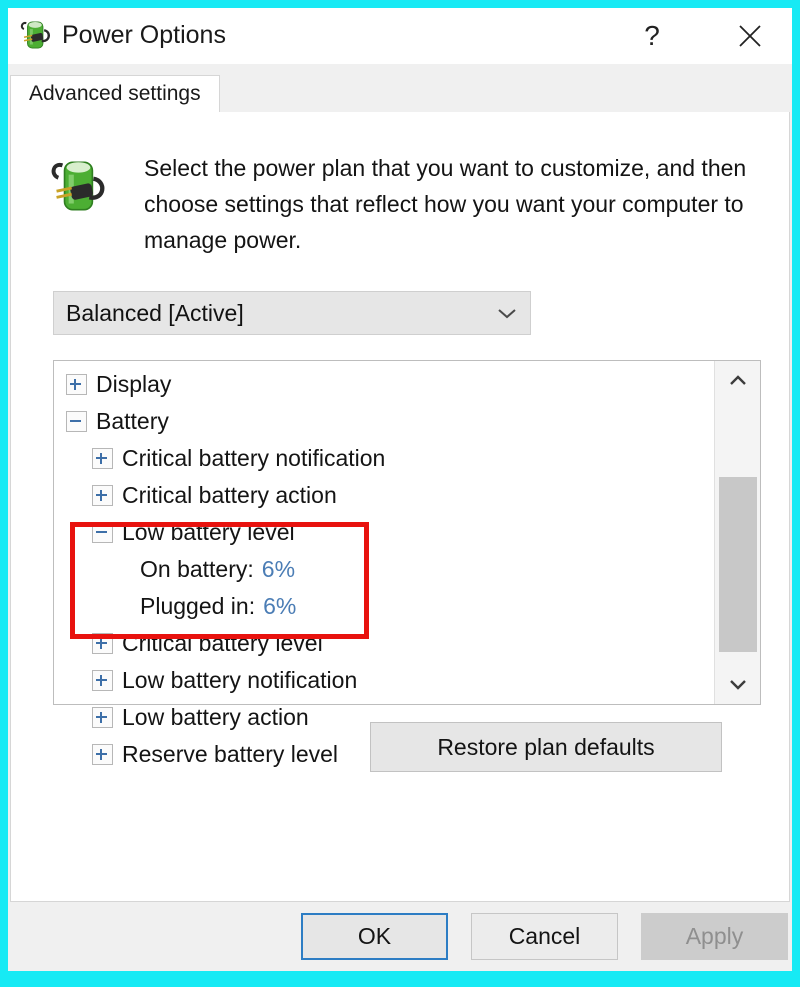 The height and width of the screenshot is (987, 800). I want to click on tree-row-label: On battery:, so click(197, 569).